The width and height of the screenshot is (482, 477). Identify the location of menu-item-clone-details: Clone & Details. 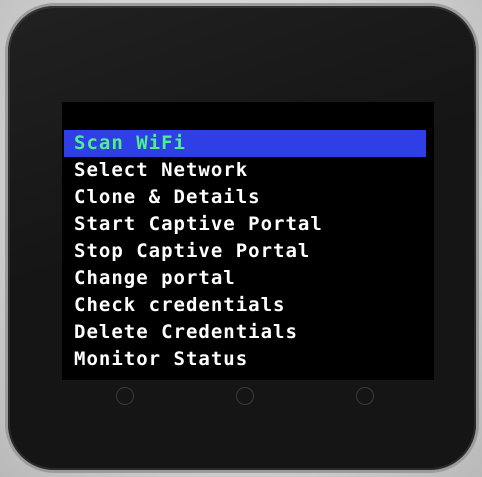
(245, 197).